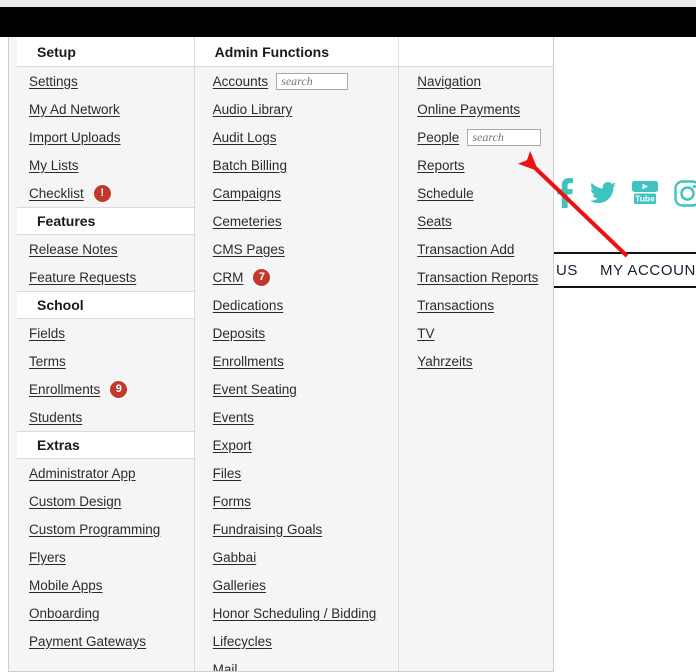  I want to click on menu-item: Payment Gateways, so click(101, 641).